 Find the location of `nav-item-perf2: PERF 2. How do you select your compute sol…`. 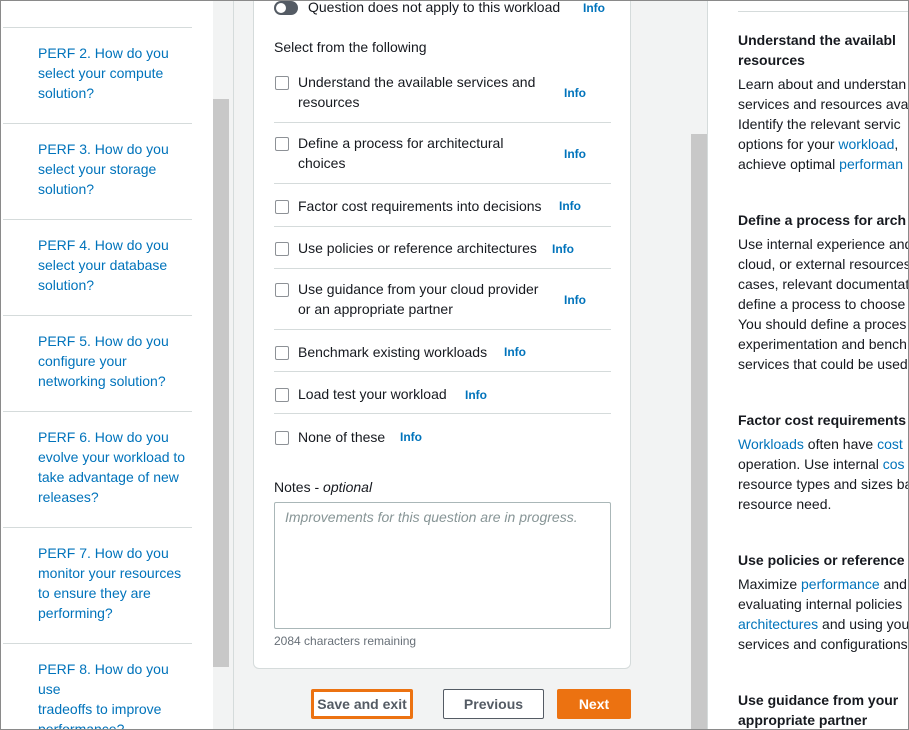

nav-item-perf2: PERF 2. How do you select your compute sol… is located at coordinates (97, 73).